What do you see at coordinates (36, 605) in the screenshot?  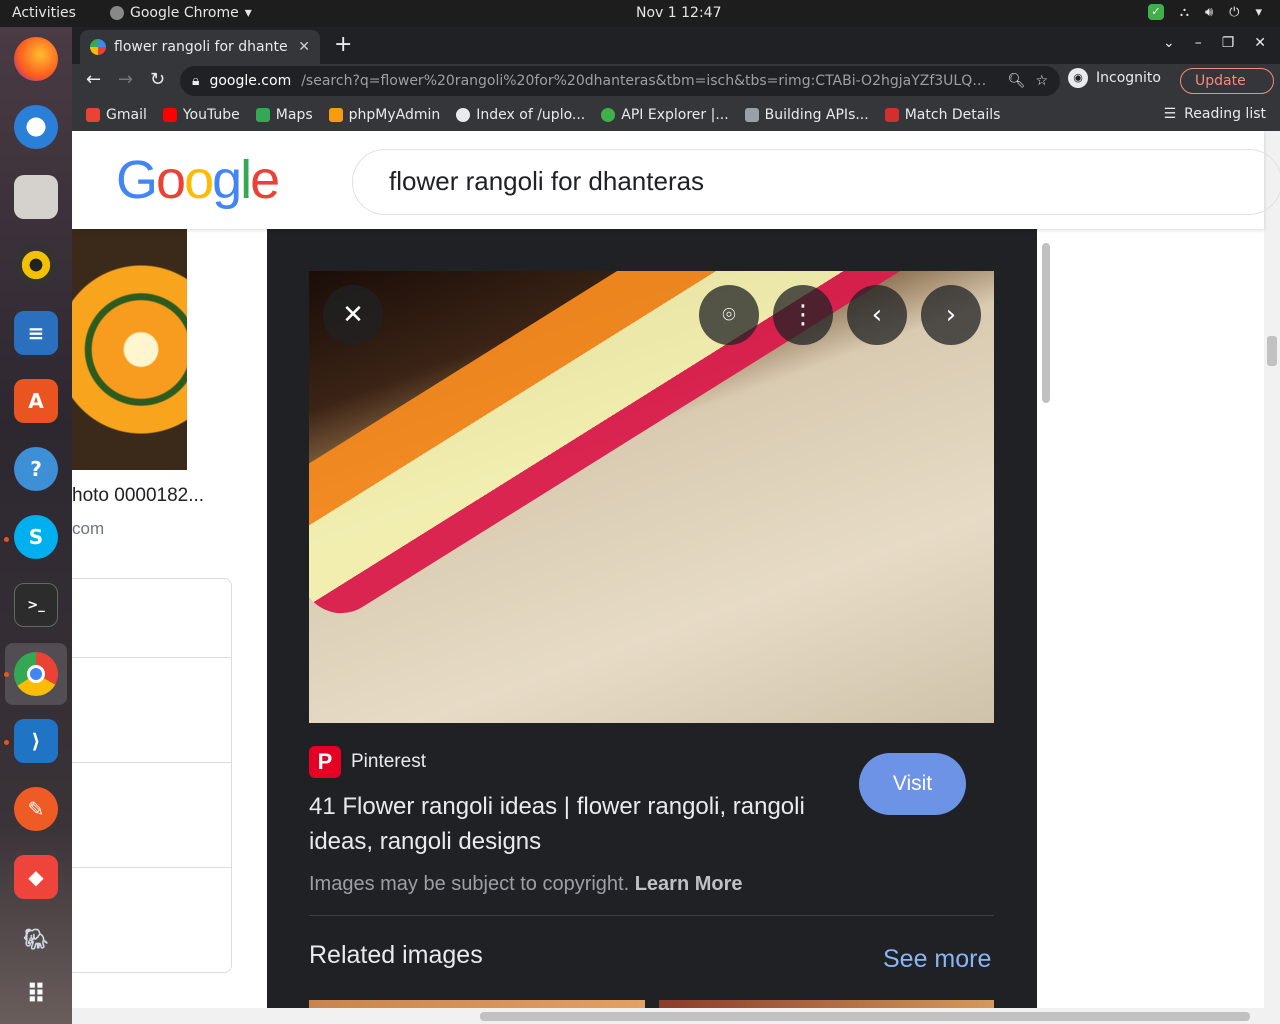 I see `terminal-icon: >_` at bounding box center [36, 605].